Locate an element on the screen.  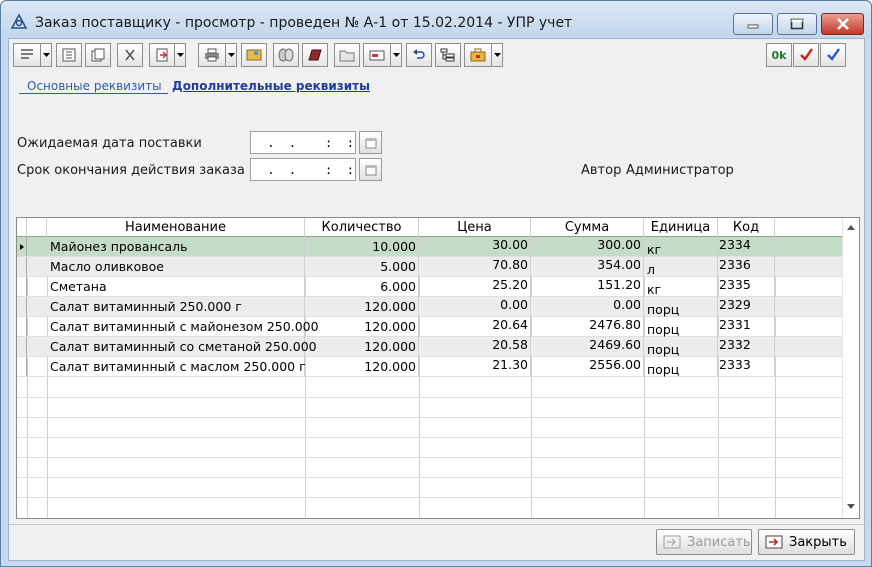
actions-button is located at coordinates (27, 55).